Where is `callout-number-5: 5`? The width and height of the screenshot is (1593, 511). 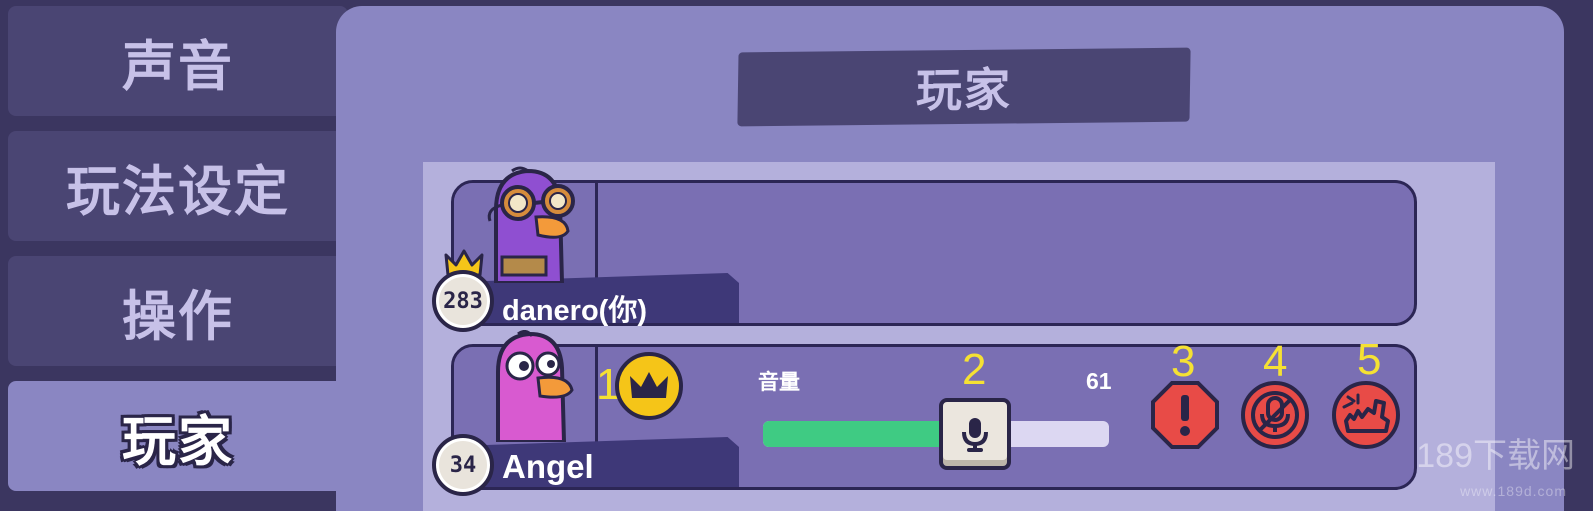
callout-number-5: 5 is located at coordinates (1369, 359).